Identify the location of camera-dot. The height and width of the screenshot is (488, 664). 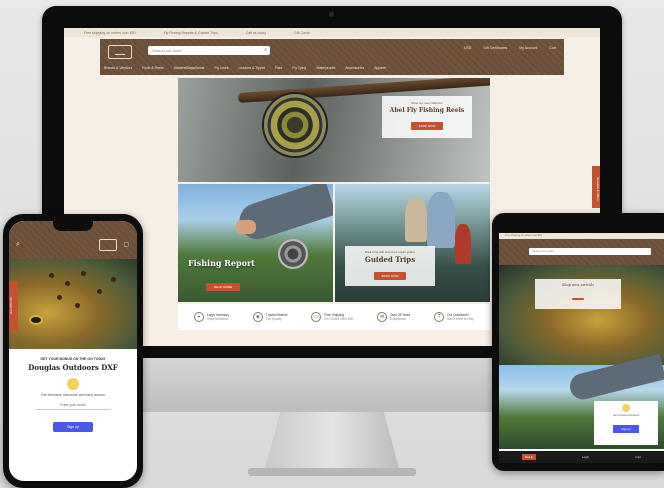
(331, 14).